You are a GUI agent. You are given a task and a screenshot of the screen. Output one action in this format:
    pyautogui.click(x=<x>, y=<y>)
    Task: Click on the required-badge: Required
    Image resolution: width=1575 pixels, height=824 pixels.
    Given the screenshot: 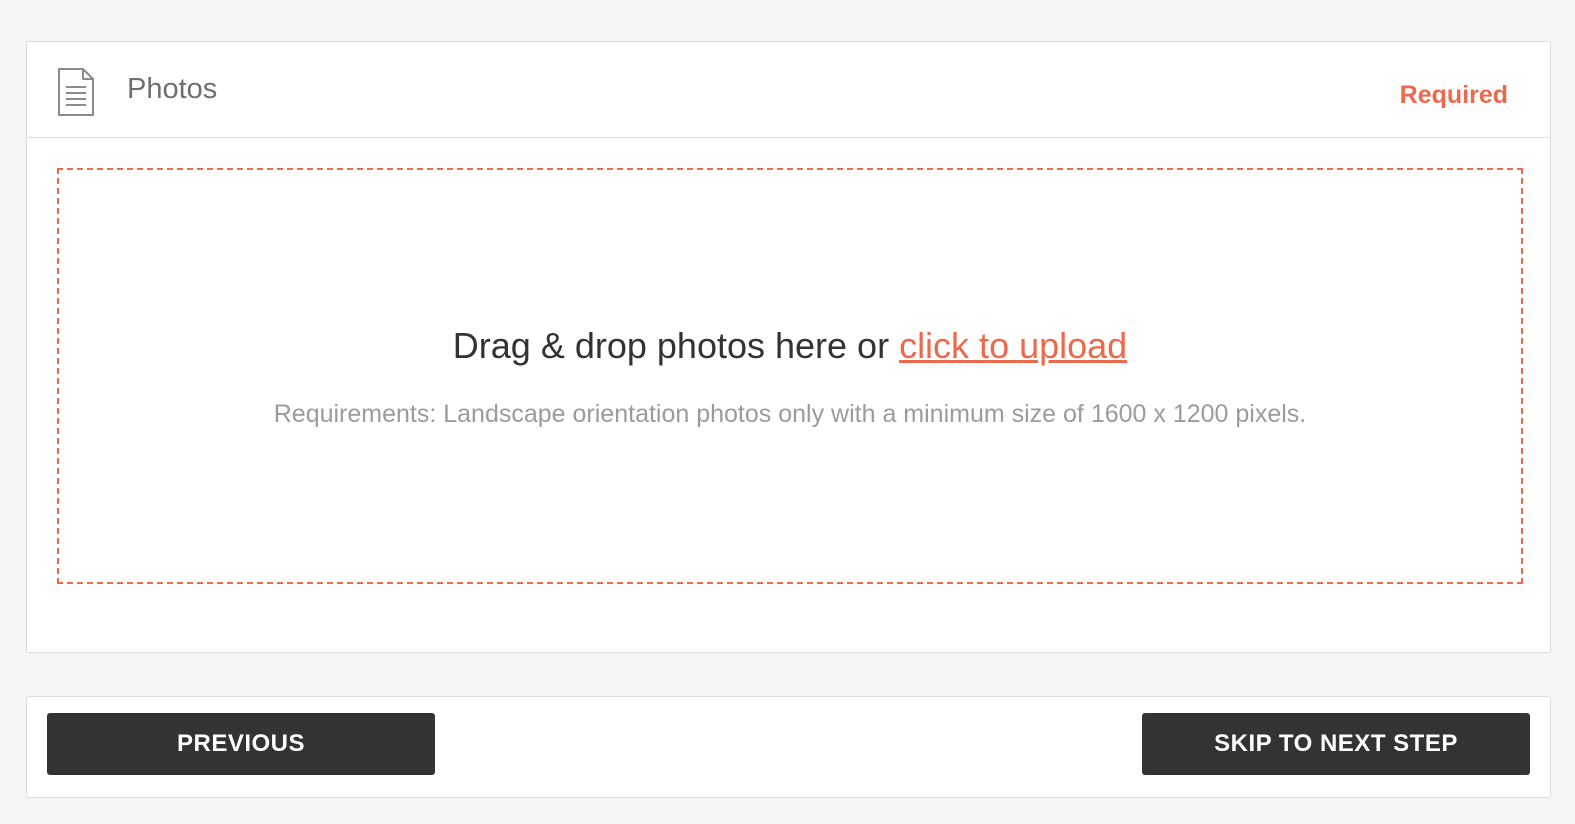 What is the action you would take?
    pyautogui.click(x=1453, y=95)
    